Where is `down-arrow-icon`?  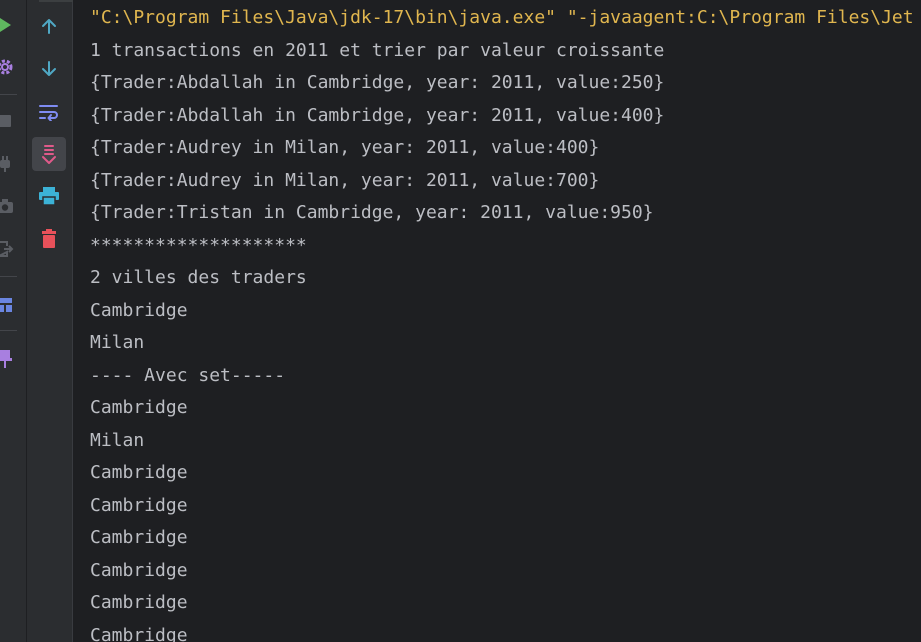 down-arrow-icon is located at coordinates (49, 68).